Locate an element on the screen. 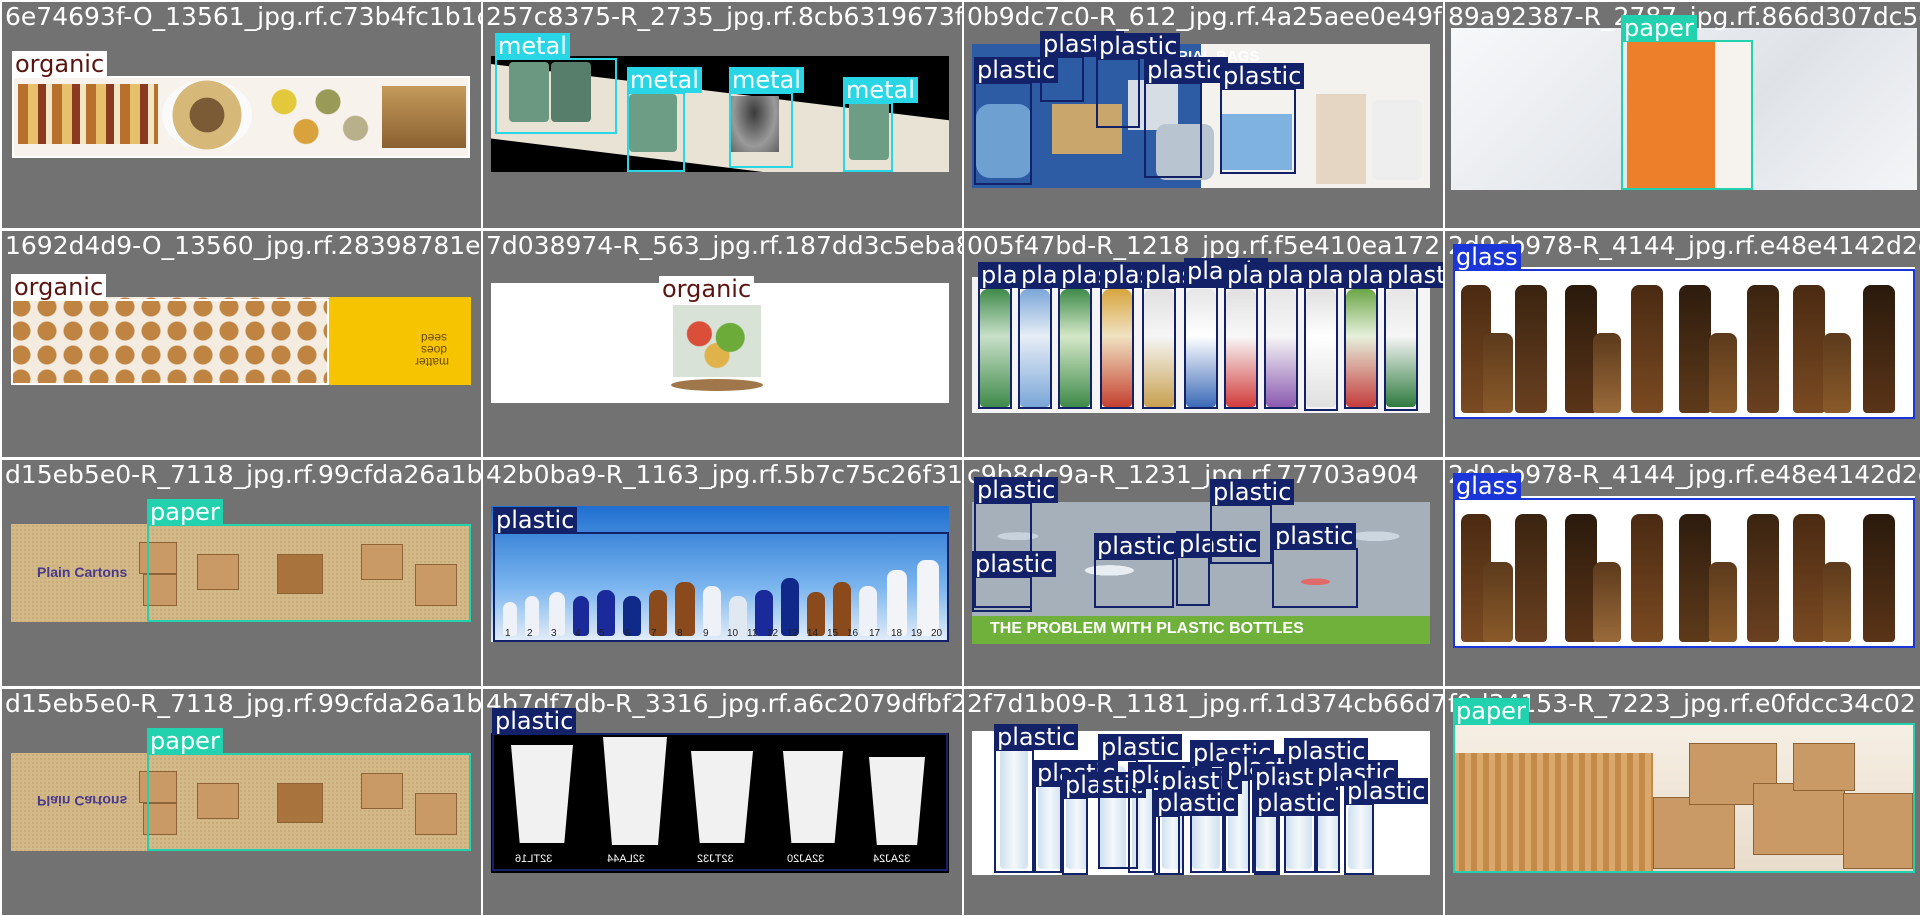  image-filename: 1692d4d9-O_13560_jpg.rf.28398781ecf6f3f8 is located at coordinates (243, 245).